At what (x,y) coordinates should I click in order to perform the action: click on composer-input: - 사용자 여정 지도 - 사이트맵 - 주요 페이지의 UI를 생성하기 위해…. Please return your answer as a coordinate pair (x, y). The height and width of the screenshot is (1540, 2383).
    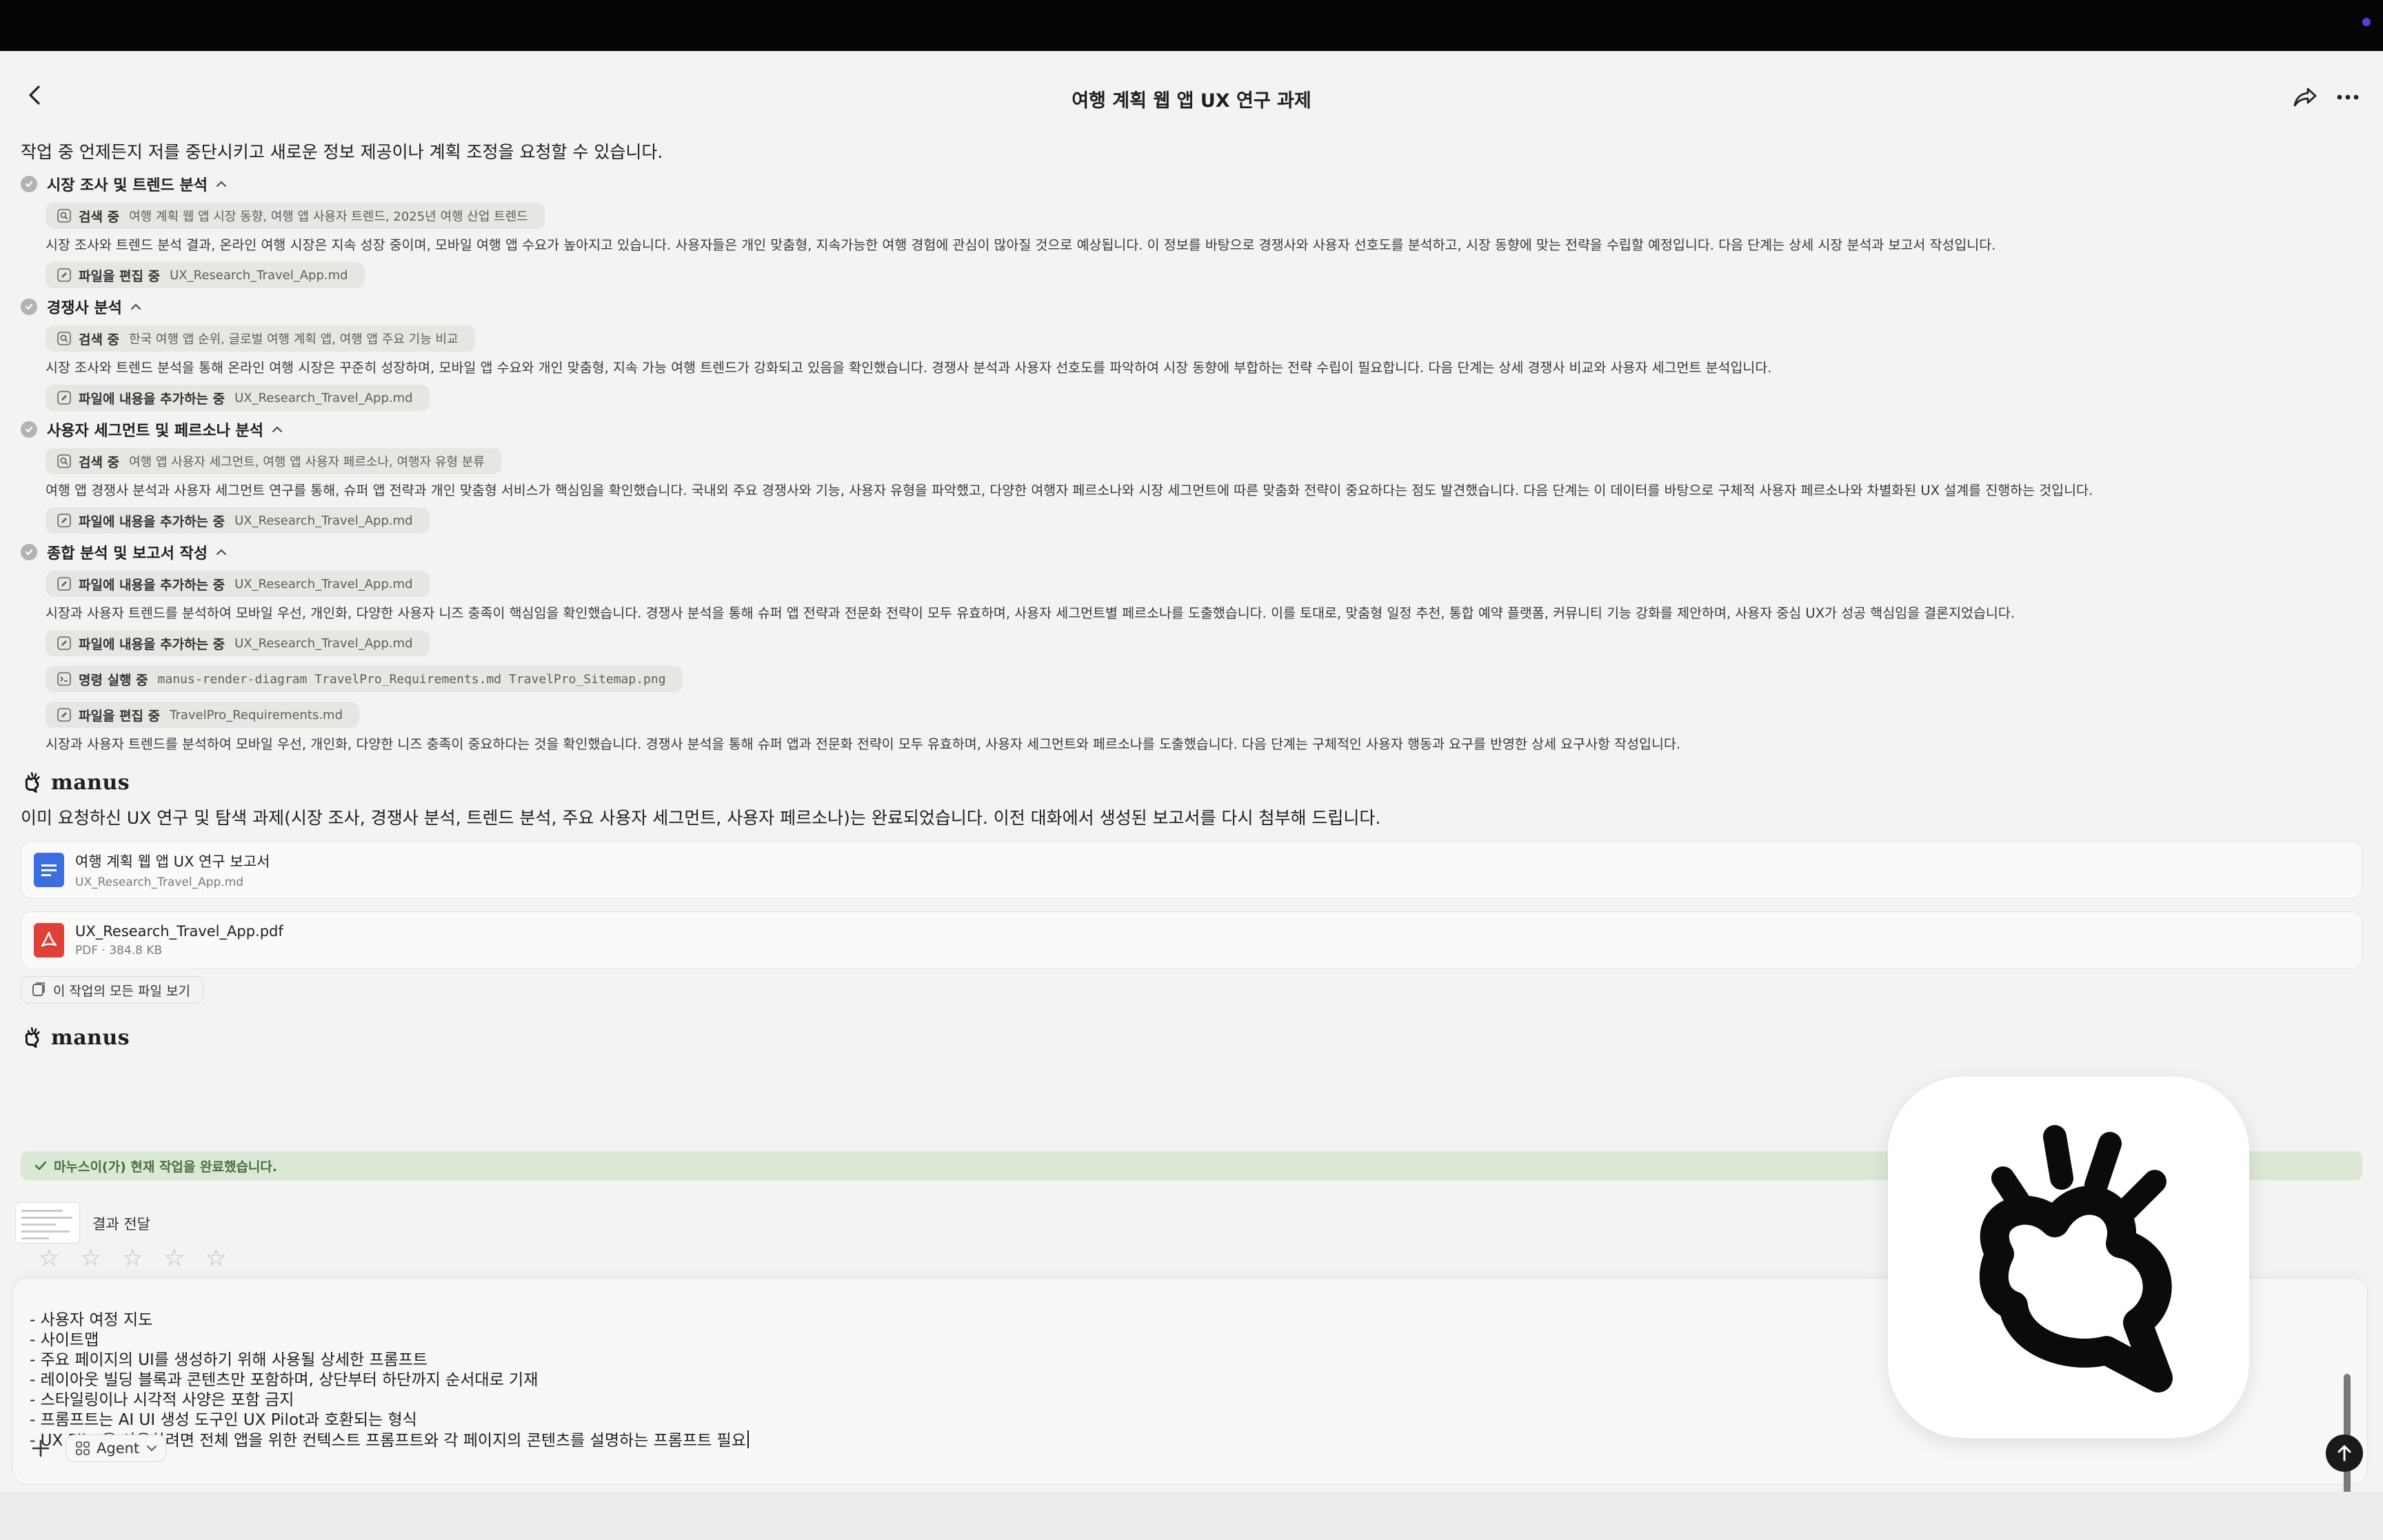
    Looking at the image, I should click on (389, 1381).